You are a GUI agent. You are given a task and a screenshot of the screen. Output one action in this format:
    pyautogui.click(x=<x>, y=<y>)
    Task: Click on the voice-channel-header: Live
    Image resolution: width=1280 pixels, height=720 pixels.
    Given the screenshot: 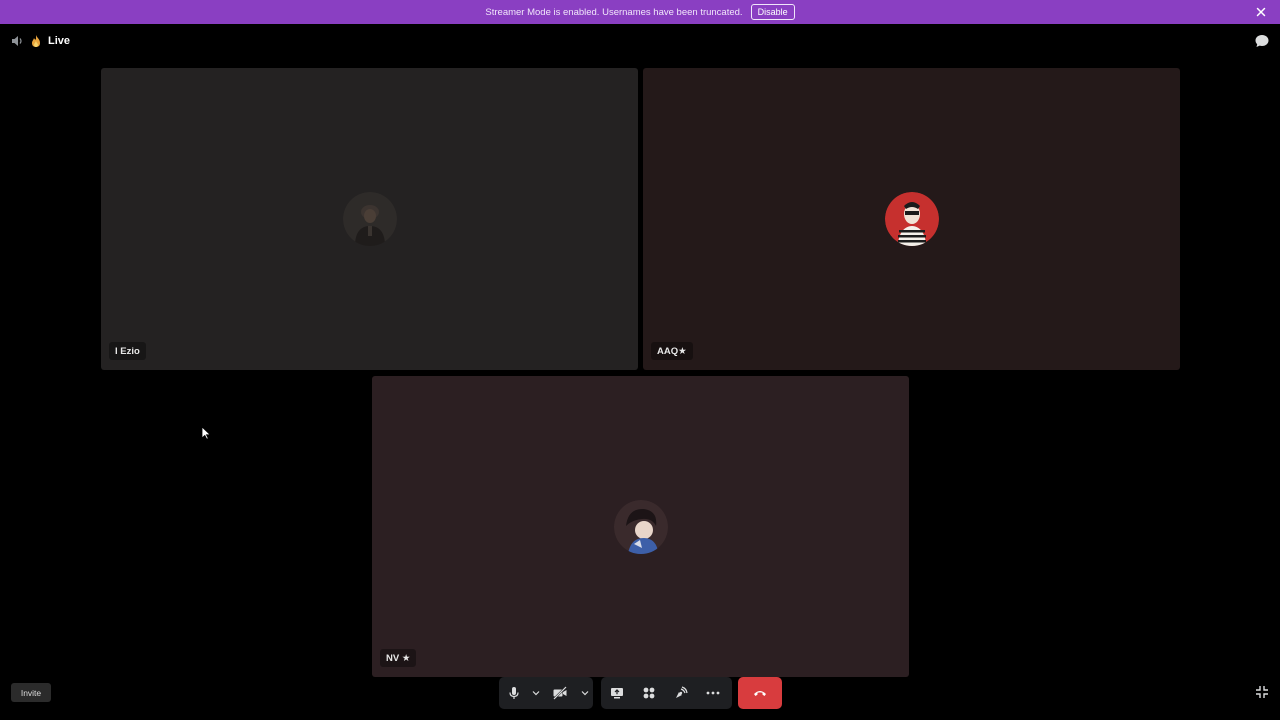 What is the action you would take?
    pyautogui.click(x=640, y=41)
    